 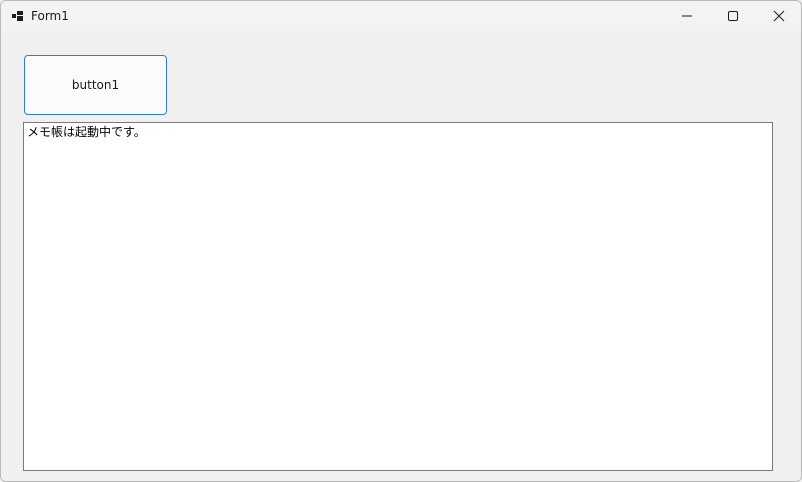 I want to click on title-bar: Form1, so click(x=401, y=16).